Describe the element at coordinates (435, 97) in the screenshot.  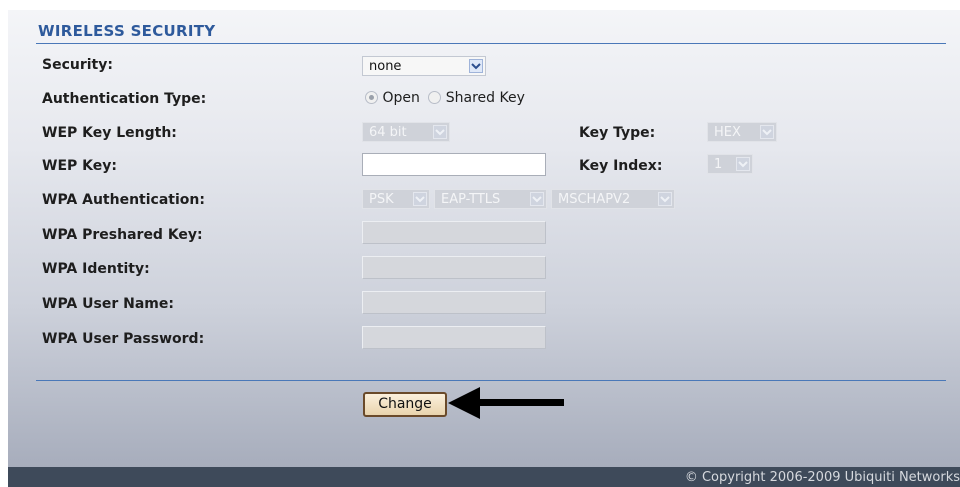
I see `auth-shared-radio` at that location.